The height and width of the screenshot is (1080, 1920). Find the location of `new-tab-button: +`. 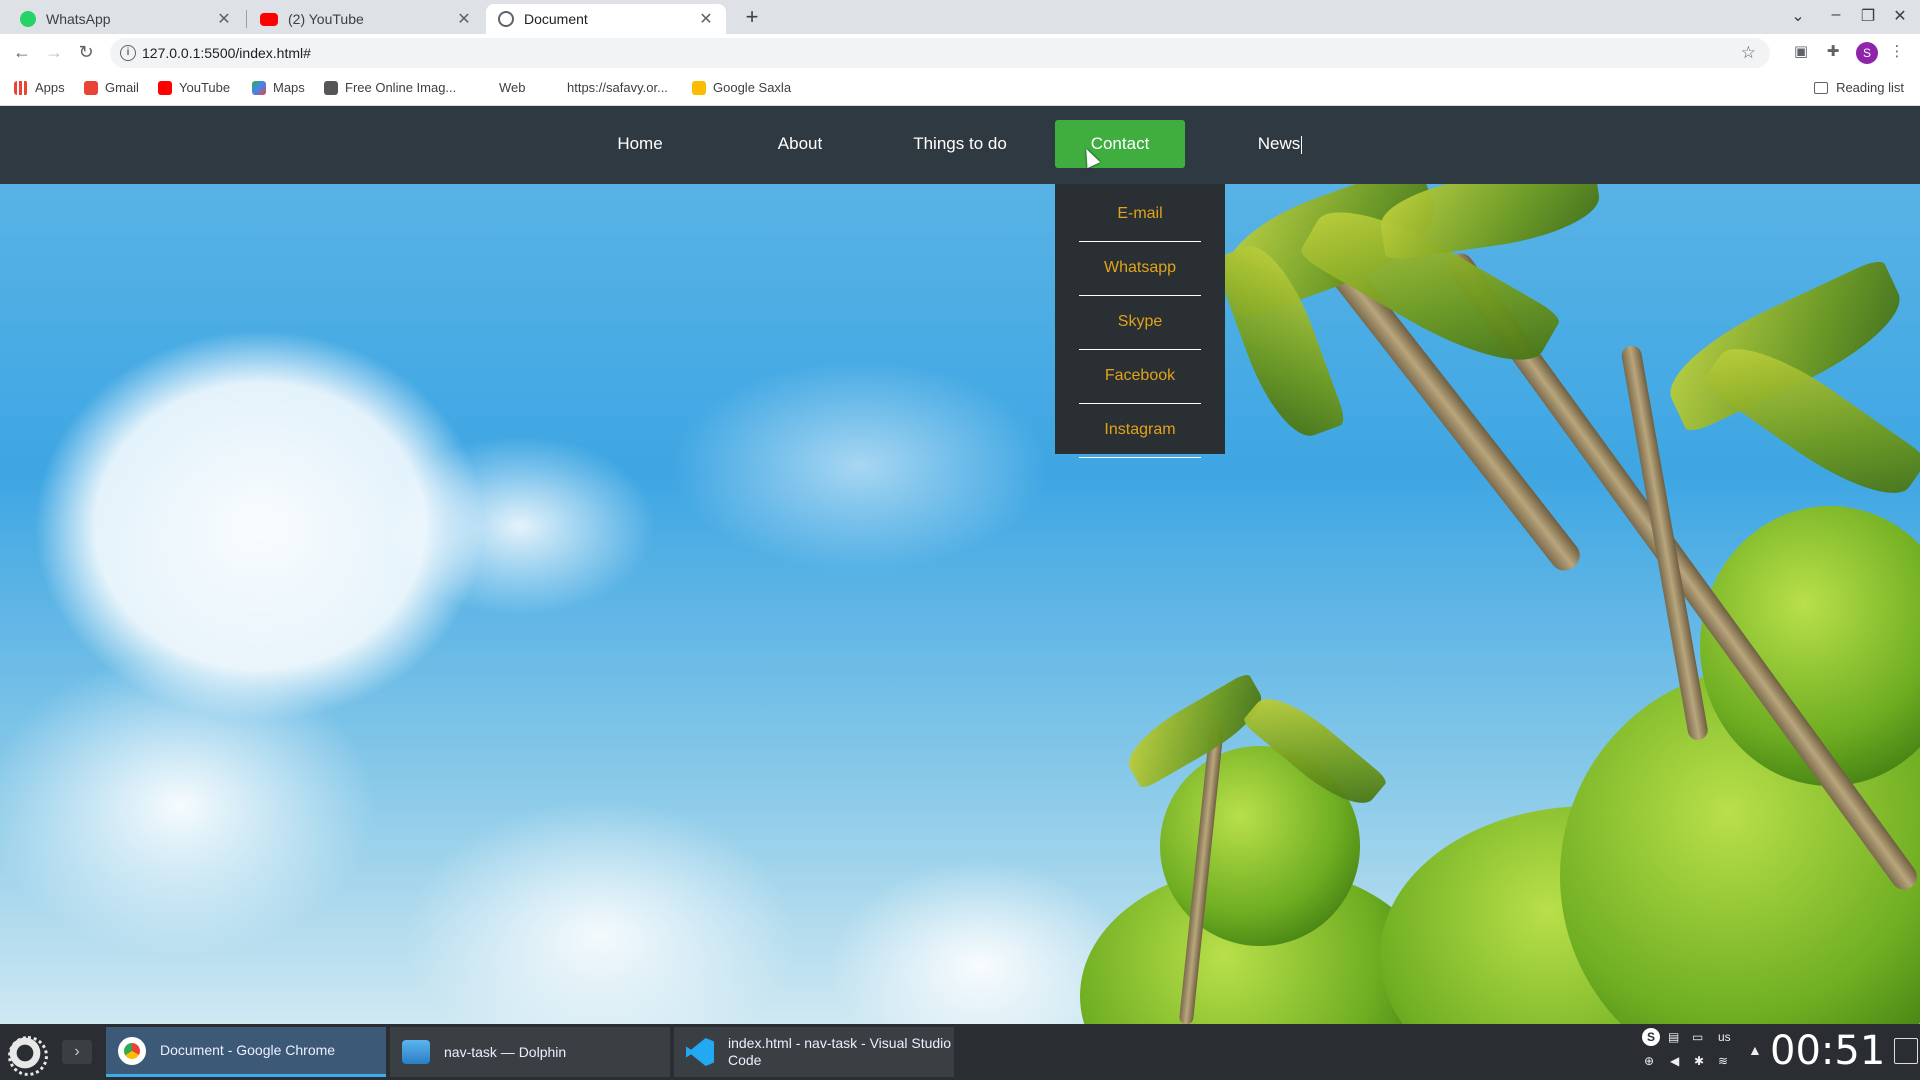

new-tab-button: + is located at coordinates (752, 17).